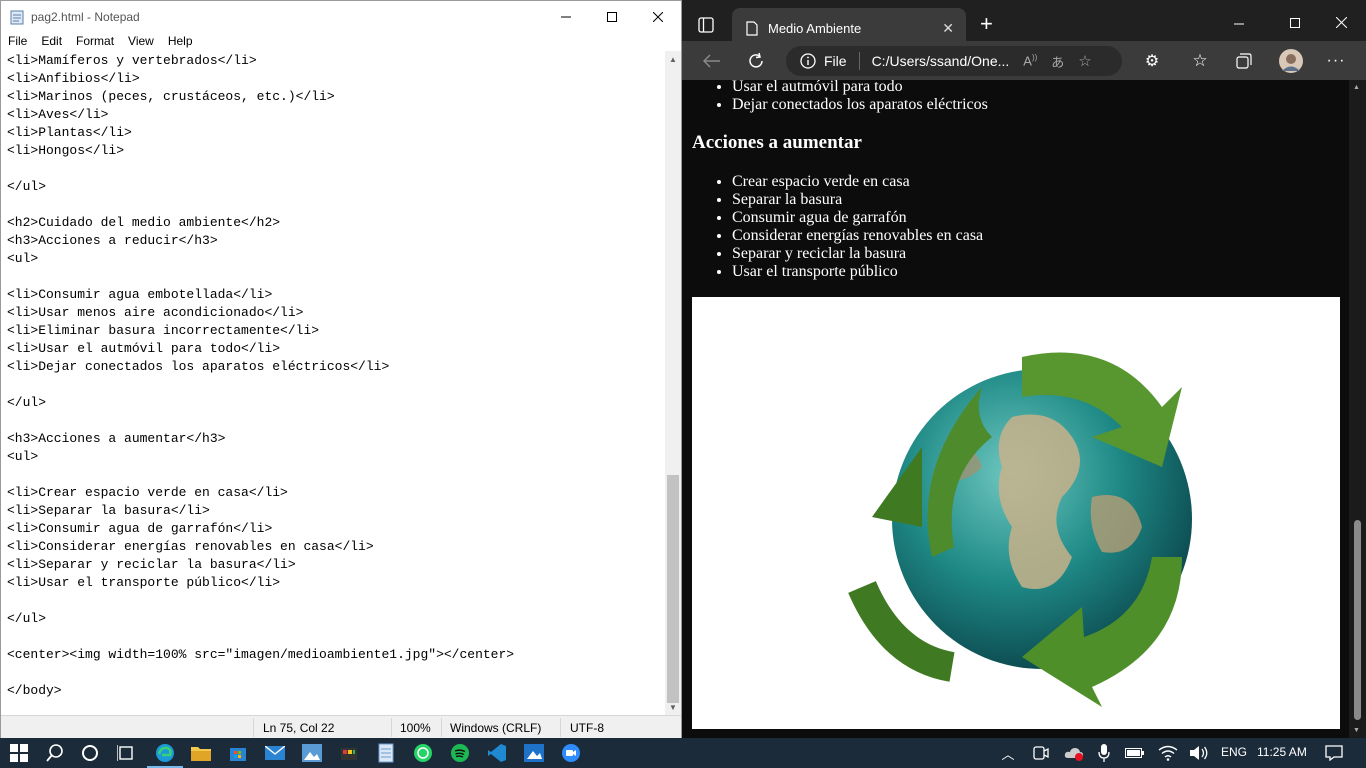 The height and width of the screenshot is (768, 1366). What do you see at coordinates (1234, 752) in the screenshot?
I see `language-indicator: ENG` at bounding box center [1234, 752].